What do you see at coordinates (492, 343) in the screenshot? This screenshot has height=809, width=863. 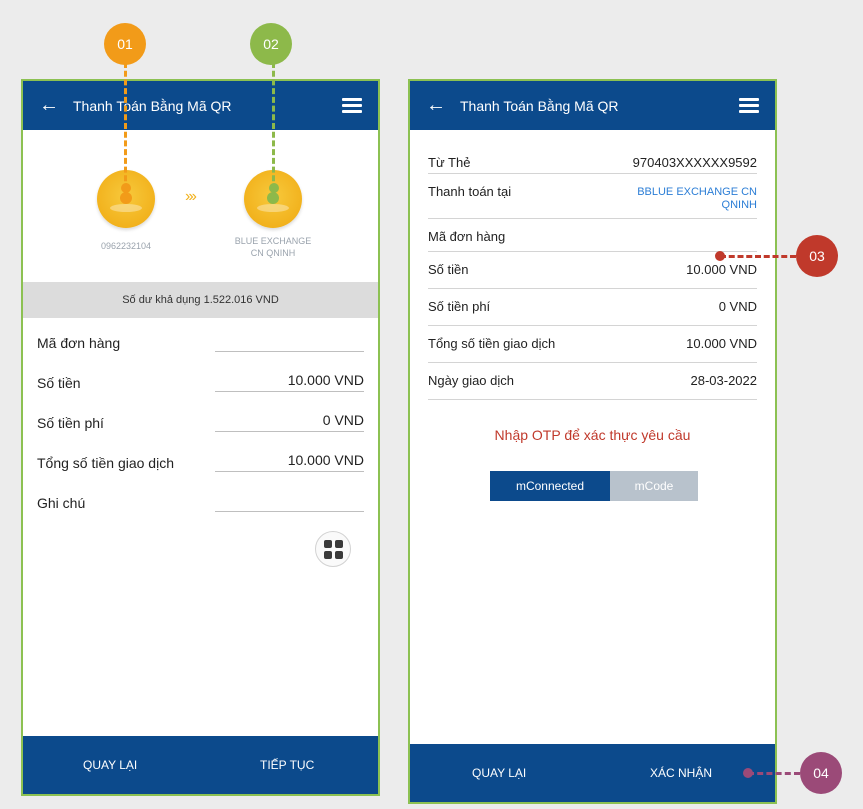 I see `row-label: Tổng số tiền giao dịch` at bounding box center [492, 343].